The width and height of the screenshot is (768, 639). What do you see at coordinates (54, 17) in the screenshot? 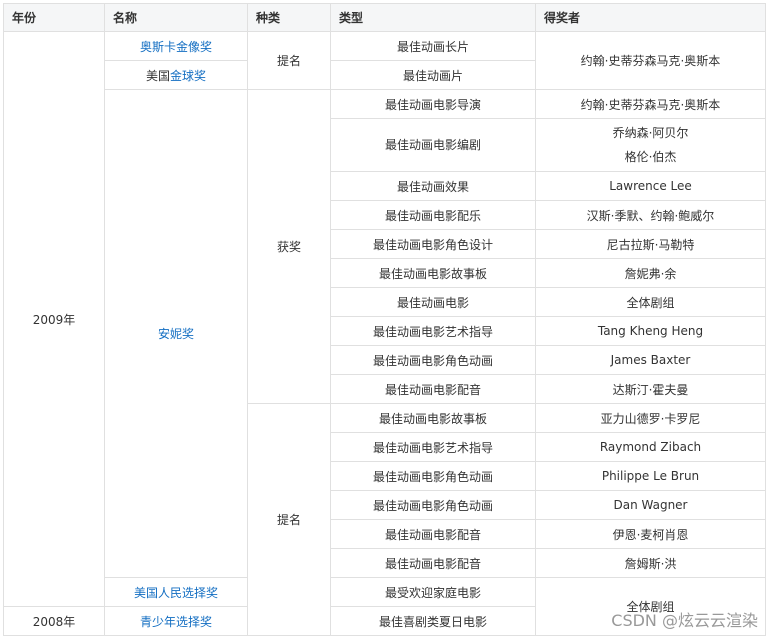
I see `header-year: 年份` at bounding box center [54, 17].